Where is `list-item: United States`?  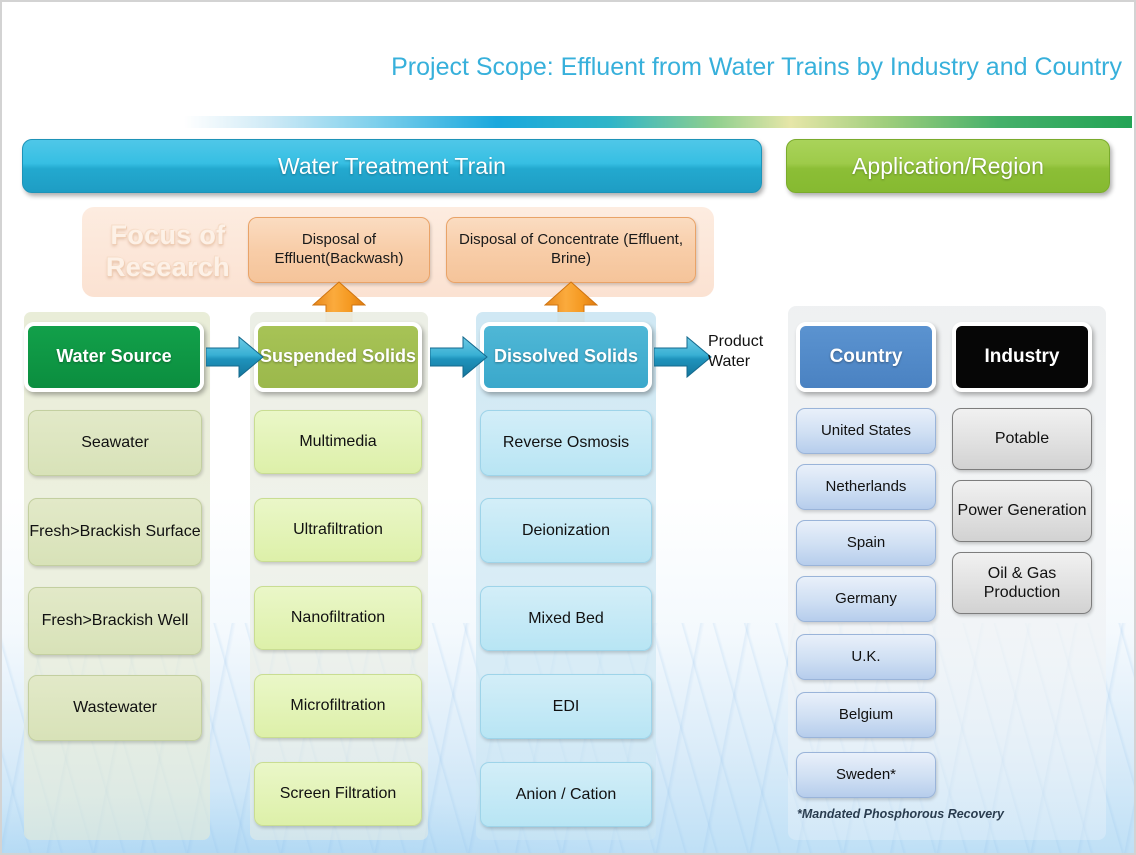 list-item: United States is located at coordinates (866, 431).